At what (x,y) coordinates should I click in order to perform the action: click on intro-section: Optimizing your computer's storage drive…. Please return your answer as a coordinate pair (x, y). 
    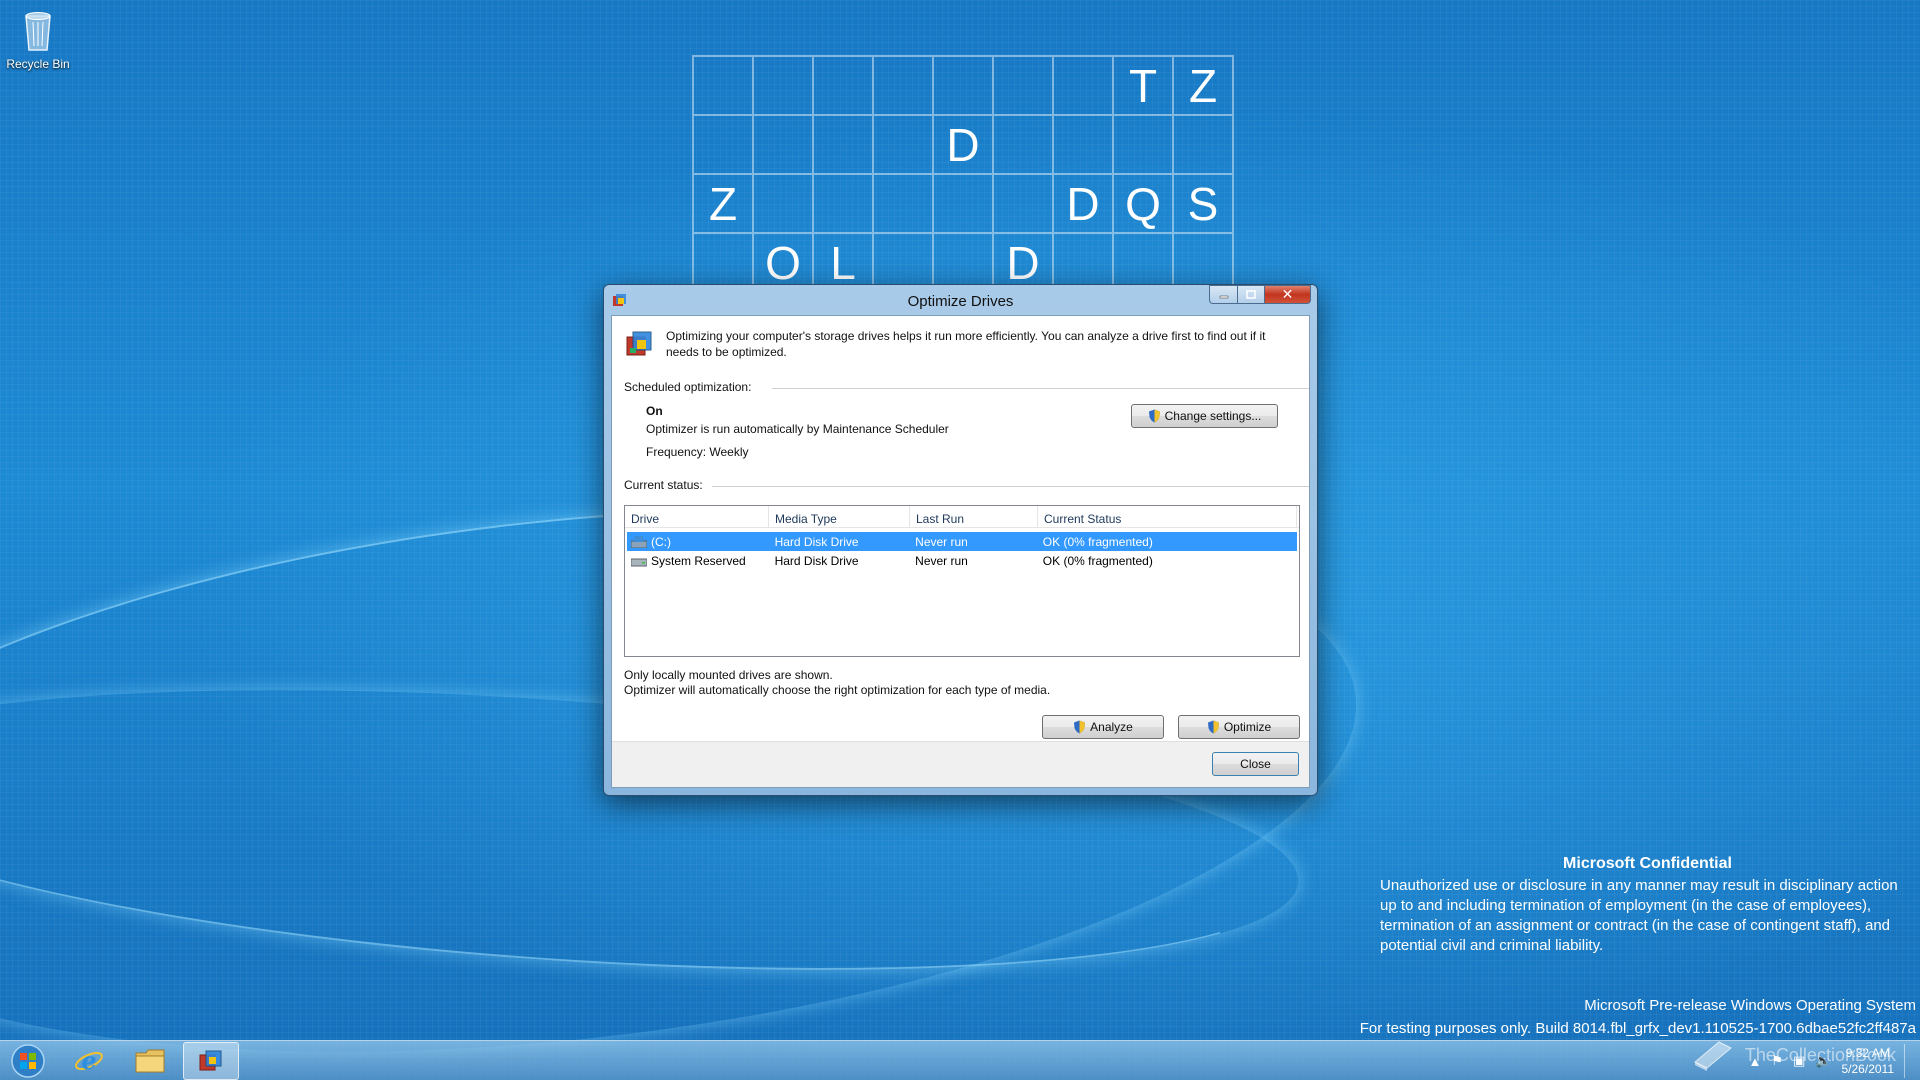
    Looking at the image, I should click on (960, 344).